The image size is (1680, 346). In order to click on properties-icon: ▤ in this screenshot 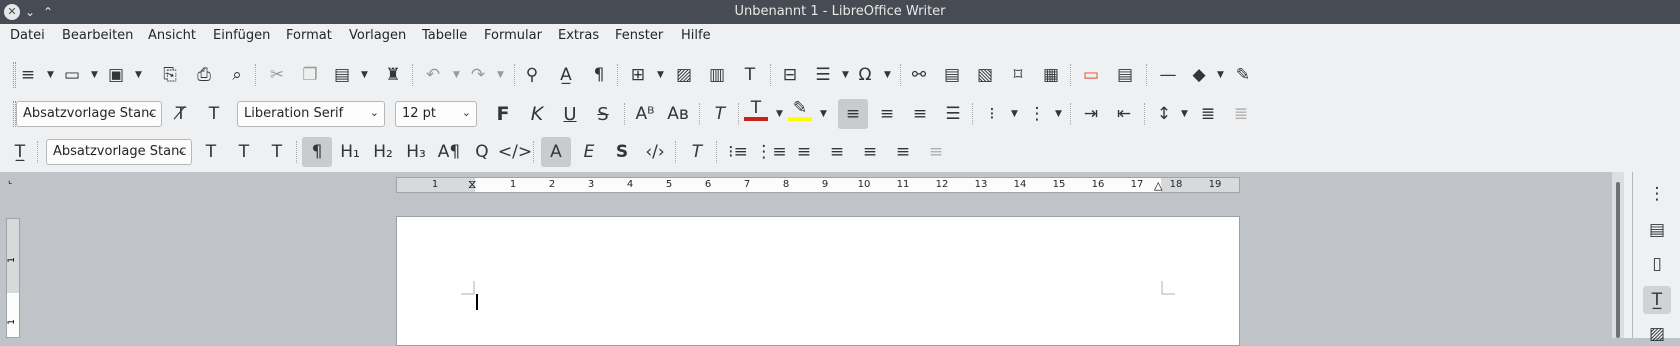, I will do `click(1657, 230)`.